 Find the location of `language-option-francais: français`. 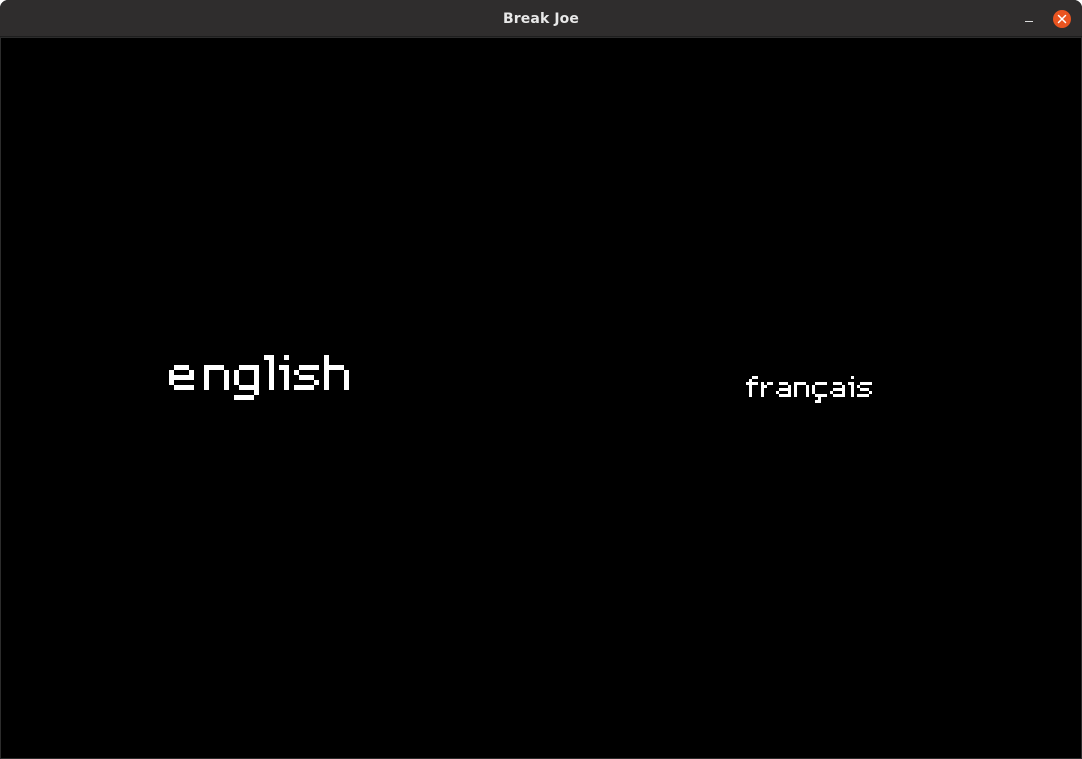

language-option-francais: français is located at coordinates (809, 389).